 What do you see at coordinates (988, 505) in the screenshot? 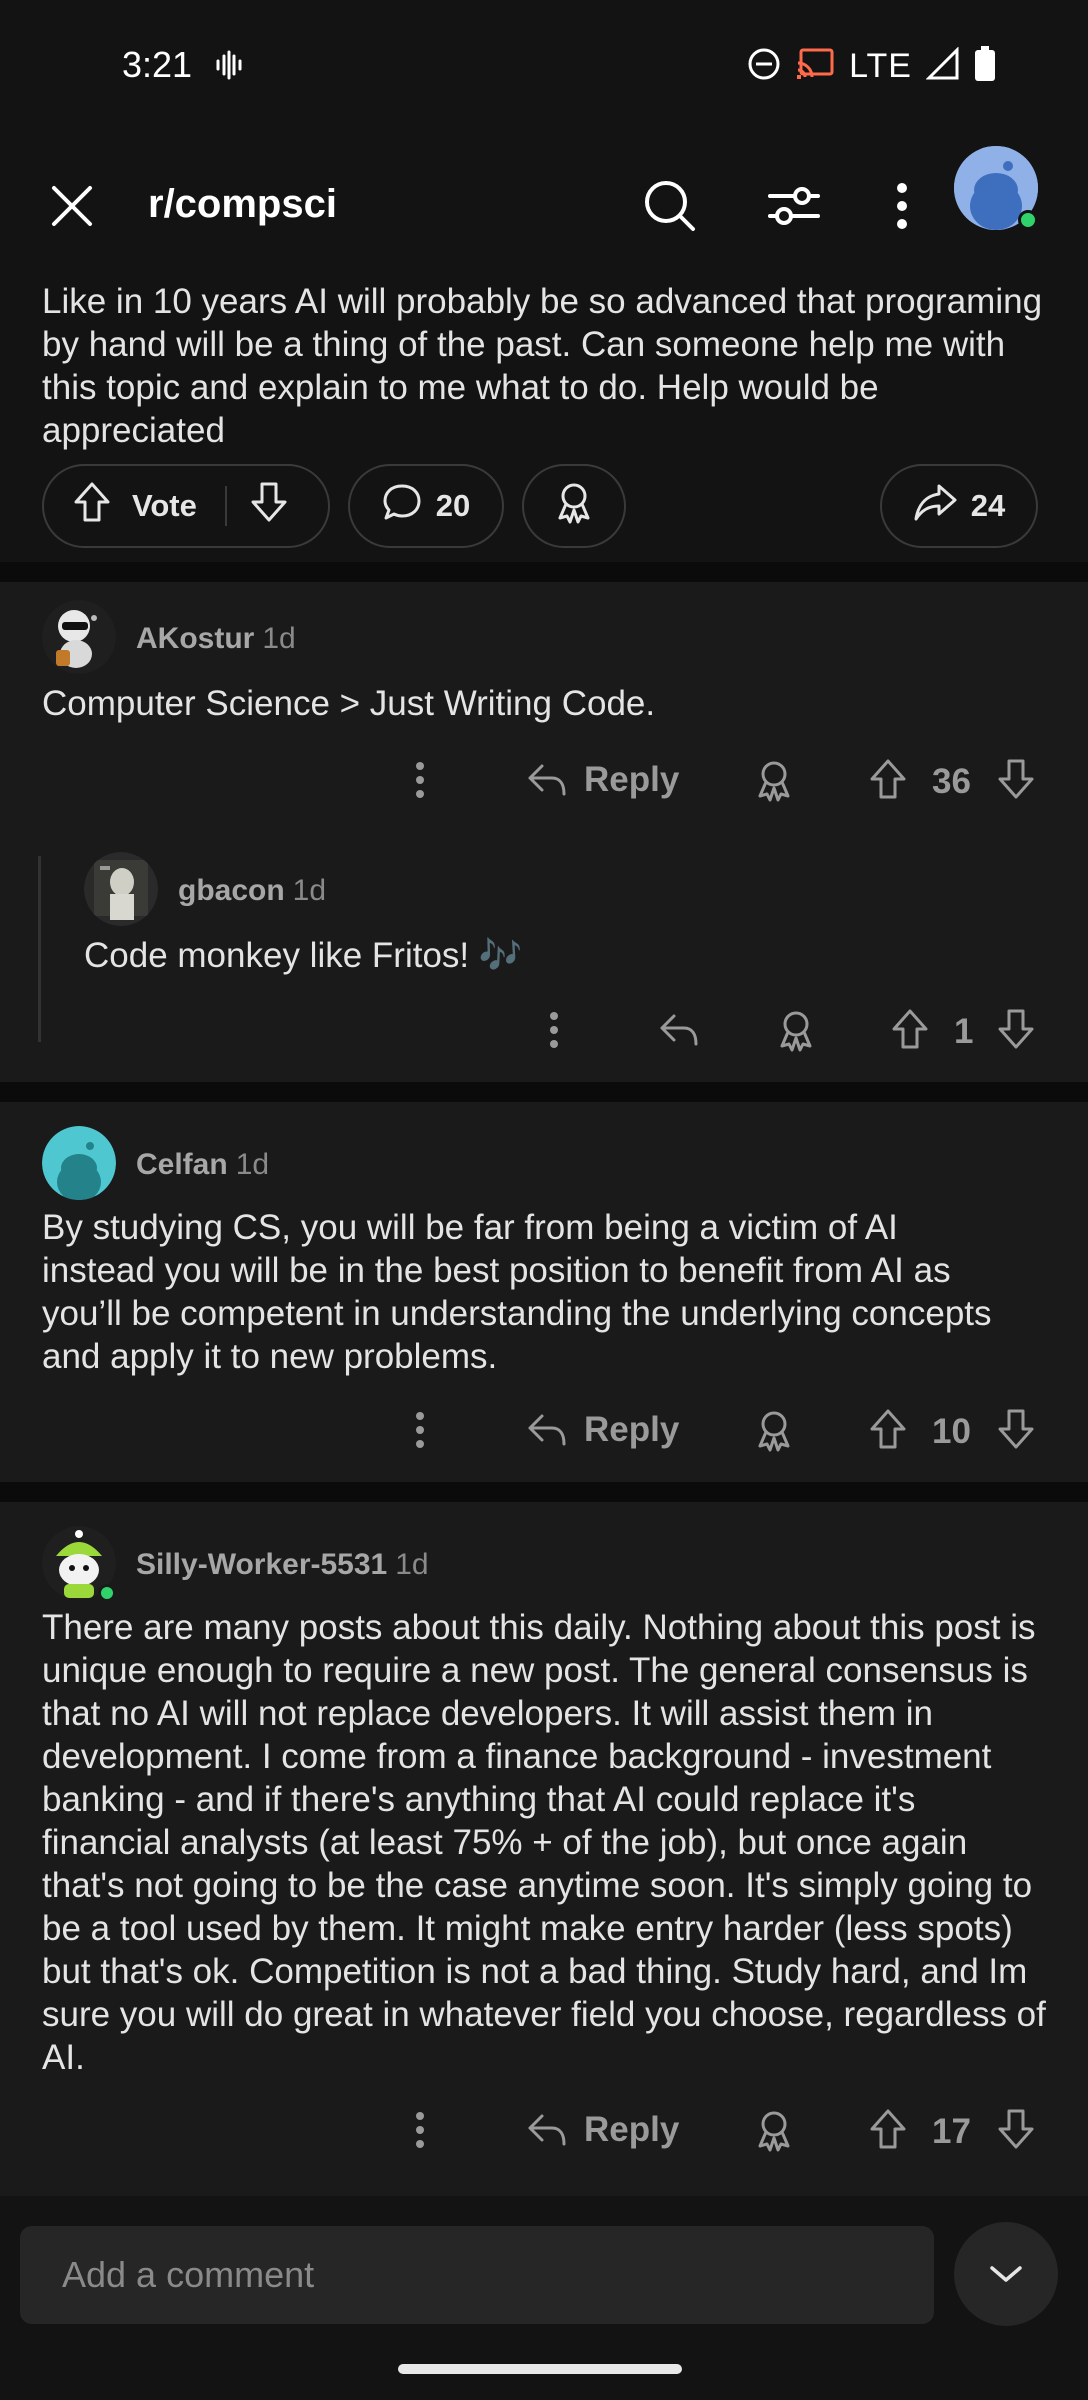
I see `share-count: 24` at bounding box center [988, 505].